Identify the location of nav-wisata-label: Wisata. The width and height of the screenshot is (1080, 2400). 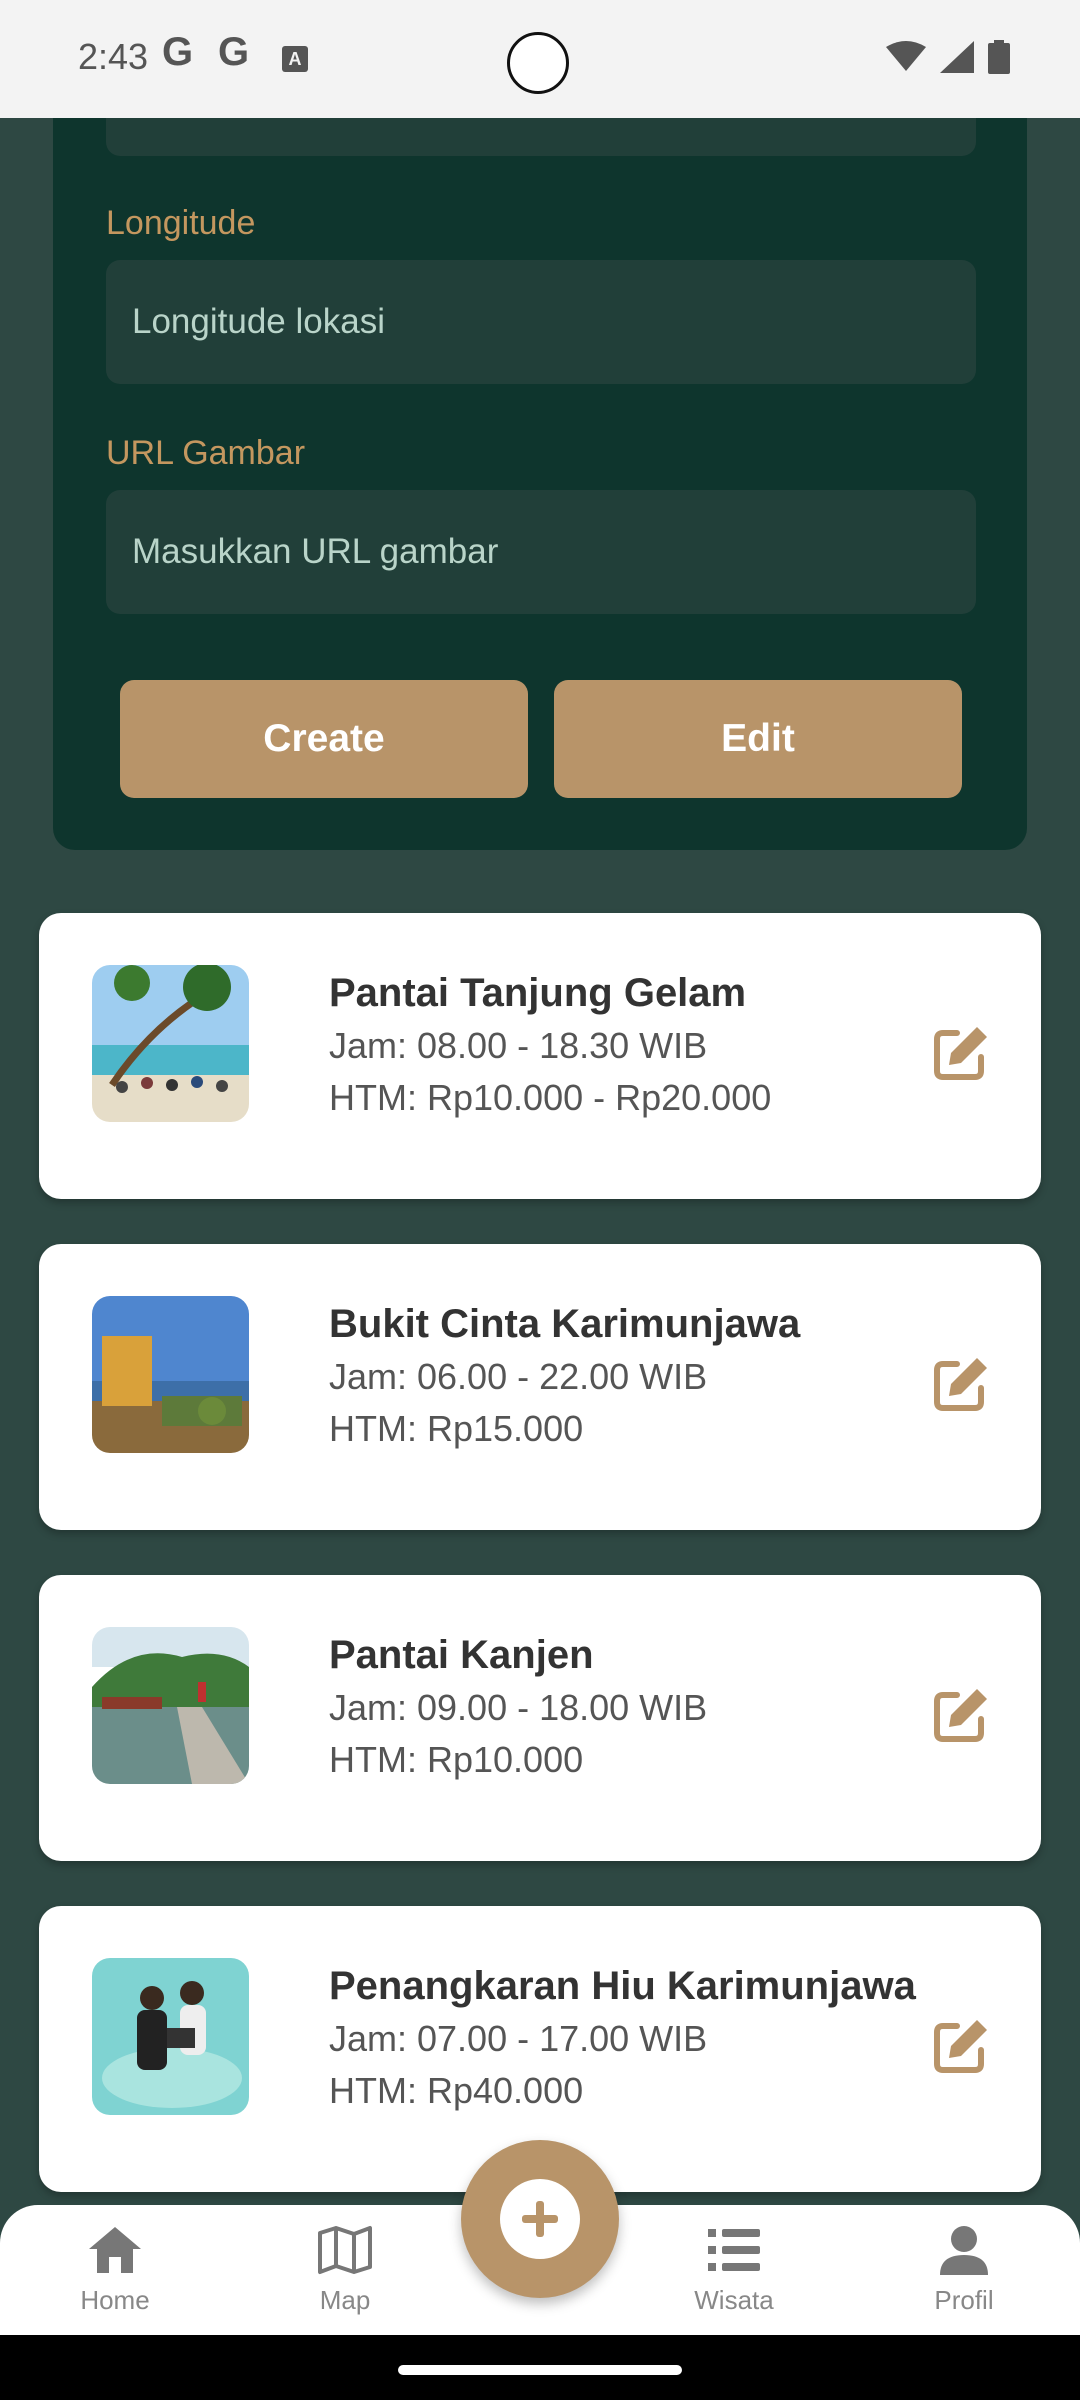
(734, 2300).